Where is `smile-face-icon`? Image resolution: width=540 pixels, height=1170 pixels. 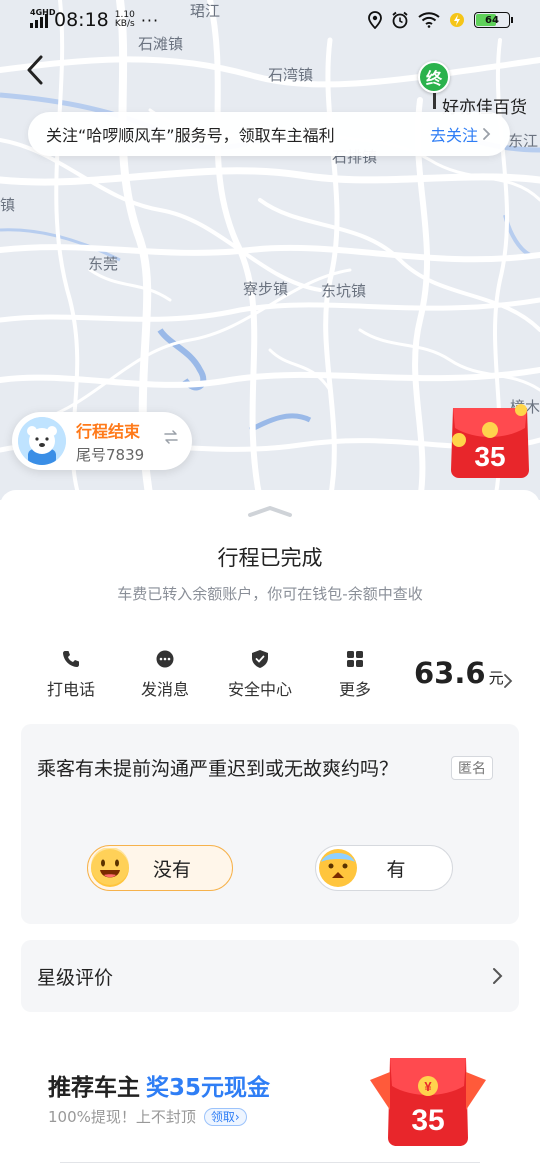
smile-face-icon is located at coordinates (110, 867).